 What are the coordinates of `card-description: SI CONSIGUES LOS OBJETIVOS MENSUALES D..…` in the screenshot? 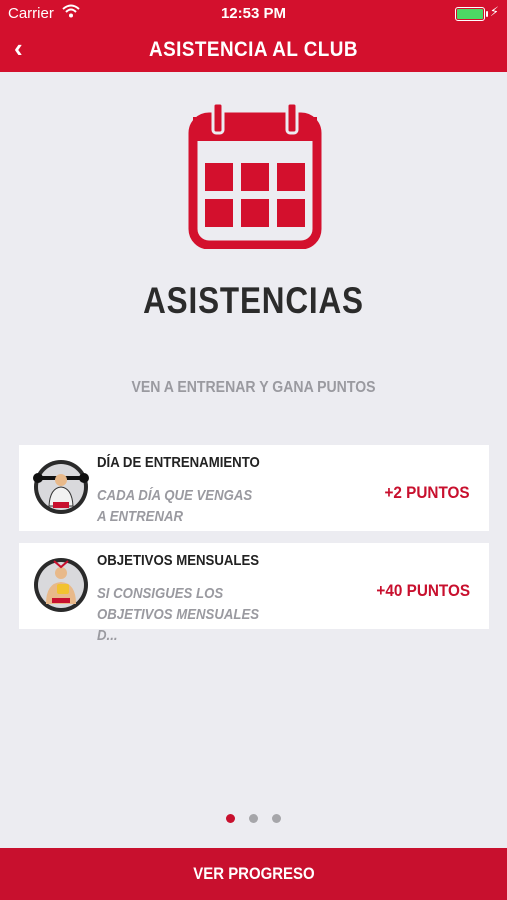 It's located at (178, 614).